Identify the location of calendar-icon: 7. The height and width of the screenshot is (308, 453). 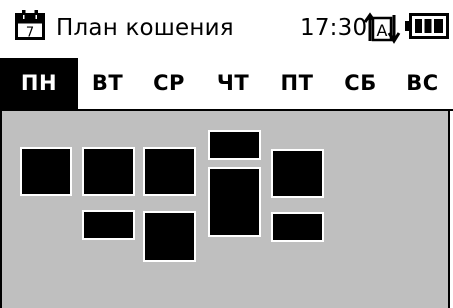
(30, 25).